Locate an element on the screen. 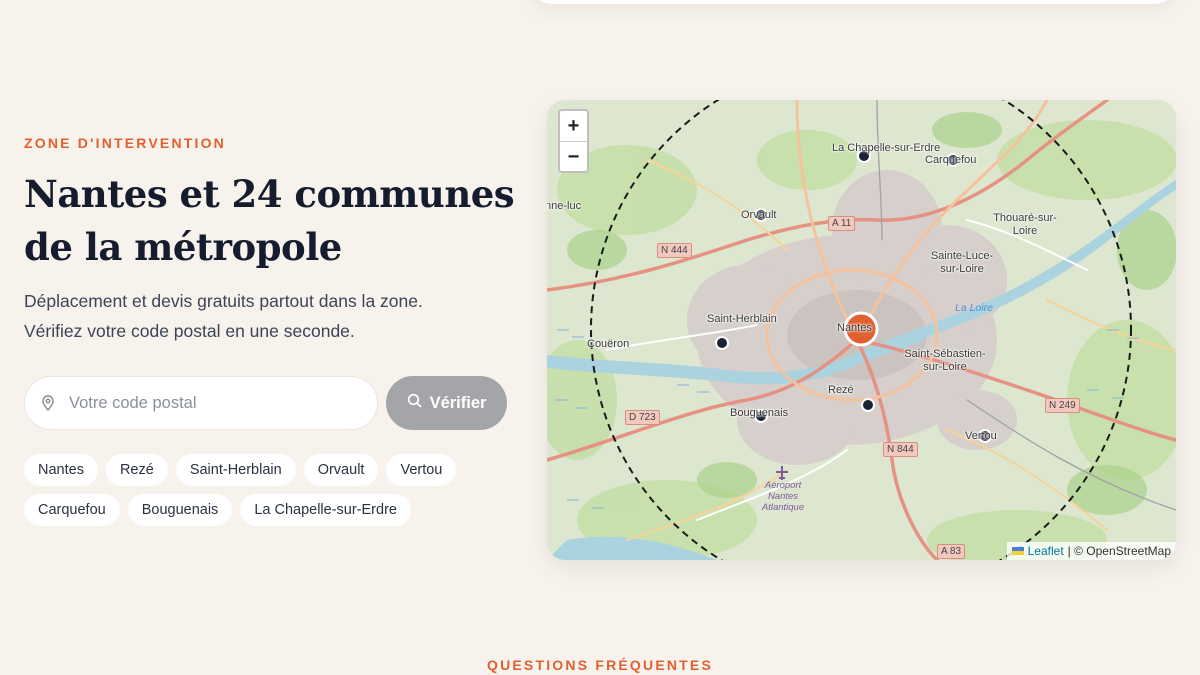  marker-saint-herblain is located at coordinates (722, 343).